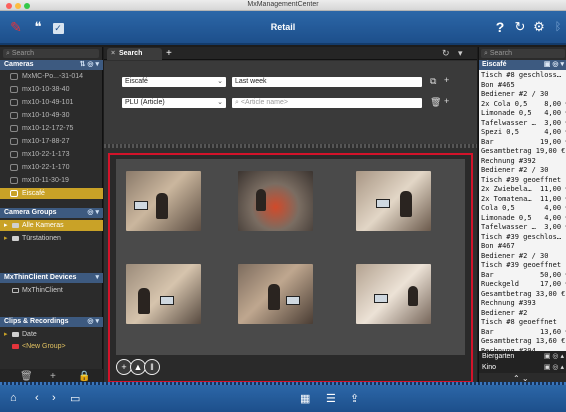  I want to click on camera-item: MxMC-Po...-31-014, so click(51, 76).